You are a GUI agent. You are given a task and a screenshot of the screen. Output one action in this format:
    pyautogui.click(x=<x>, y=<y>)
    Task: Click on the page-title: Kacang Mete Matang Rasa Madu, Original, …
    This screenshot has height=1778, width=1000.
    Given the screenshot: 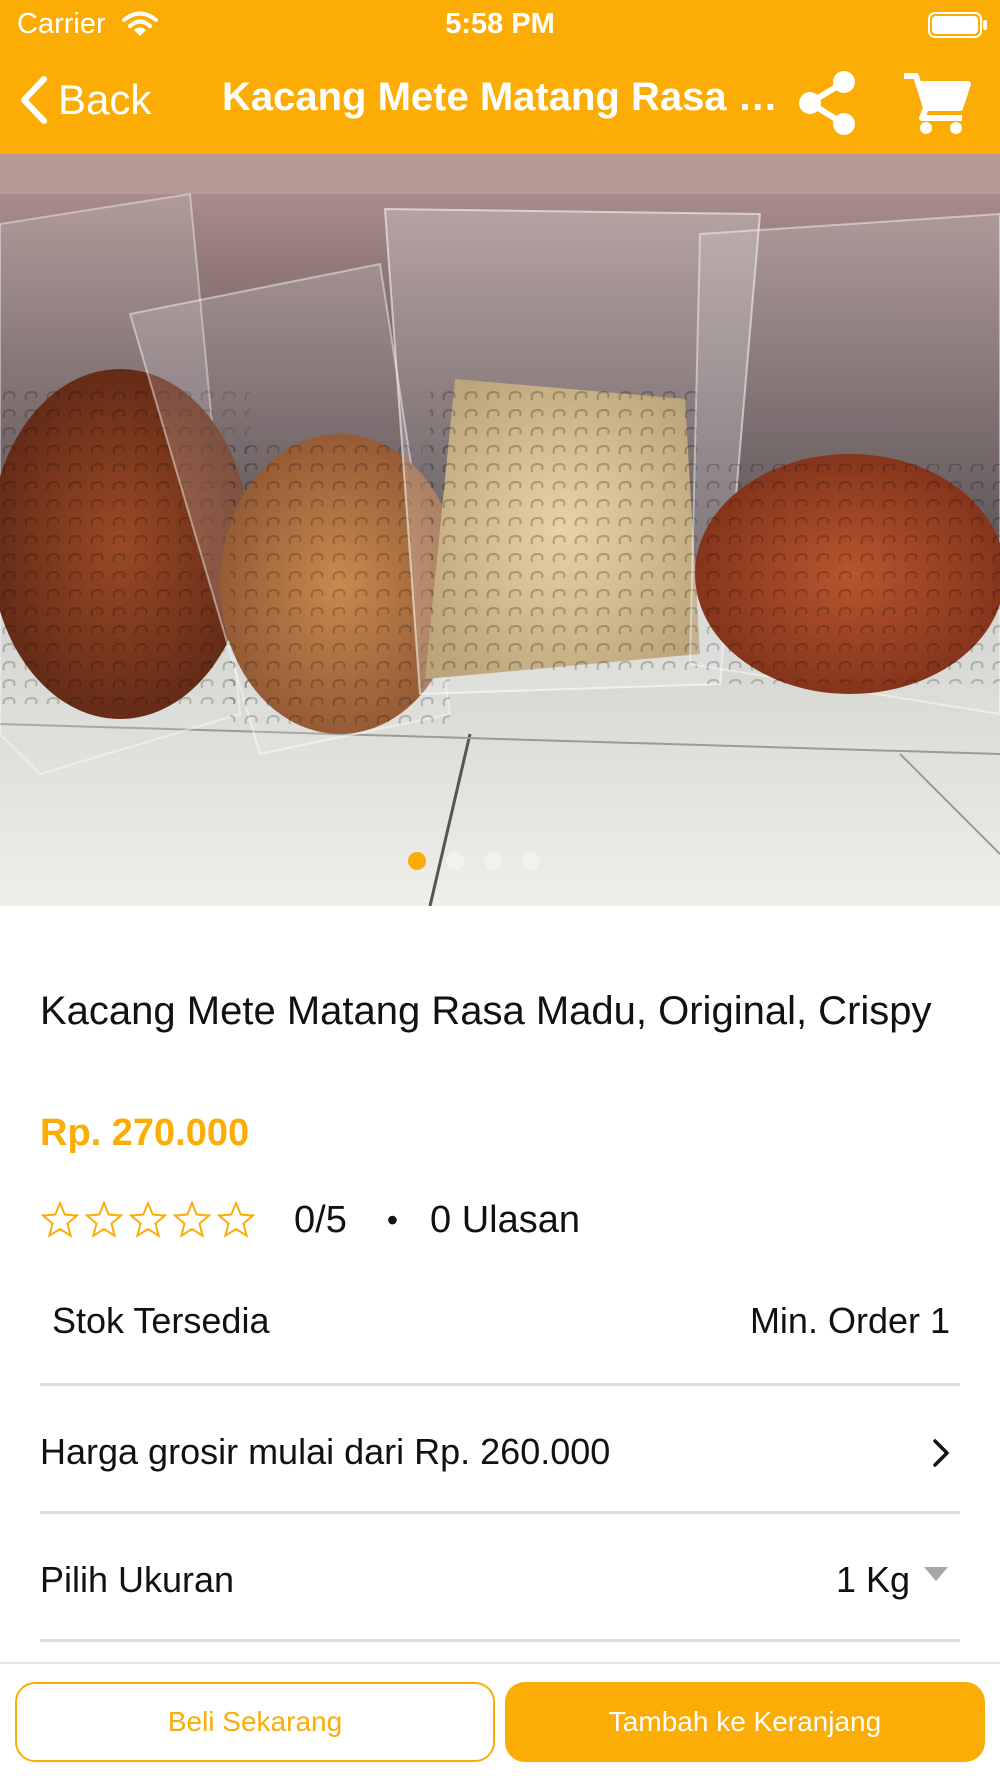 What is the action you would take?
    pyautogui.click(x=502, y=97)
    